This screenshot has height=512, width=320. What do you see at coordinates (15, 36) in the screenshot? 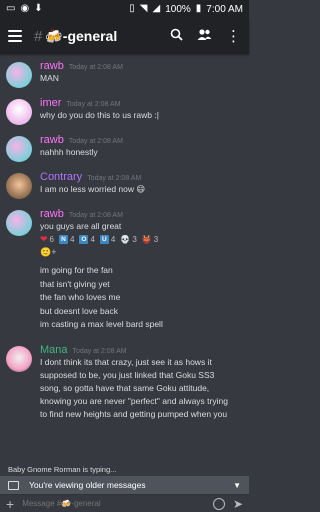
I see `menu-icon` at bounding box center [15, 36].